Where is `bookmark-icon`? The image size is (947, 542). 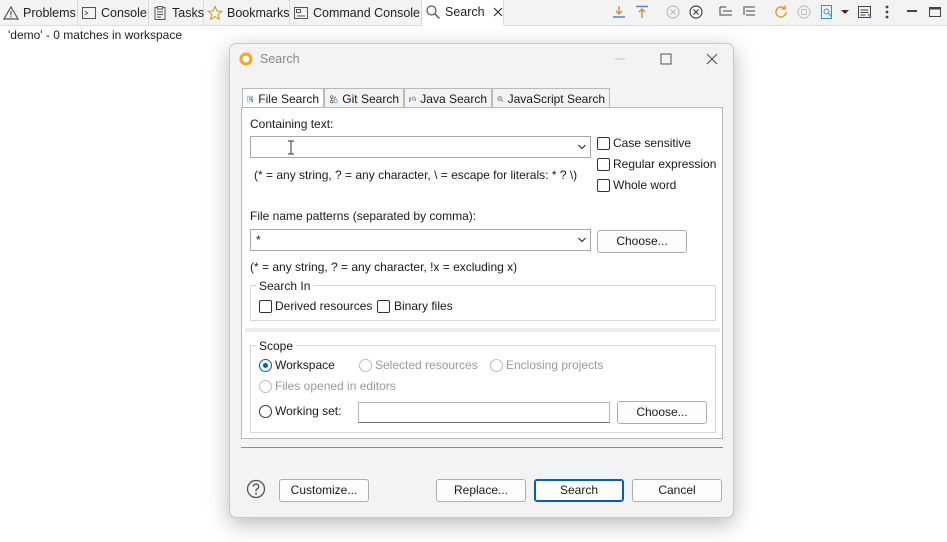
bookmark-icon is located at coordinates (215, 12).